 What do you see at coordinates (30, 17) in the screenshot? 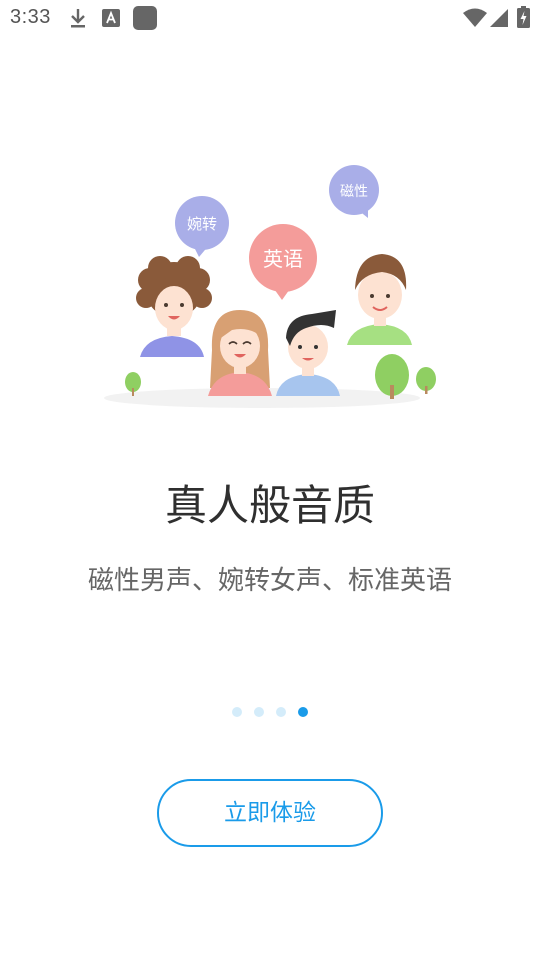
I see `status-time: 3:33` at bounding box center [30, 17].